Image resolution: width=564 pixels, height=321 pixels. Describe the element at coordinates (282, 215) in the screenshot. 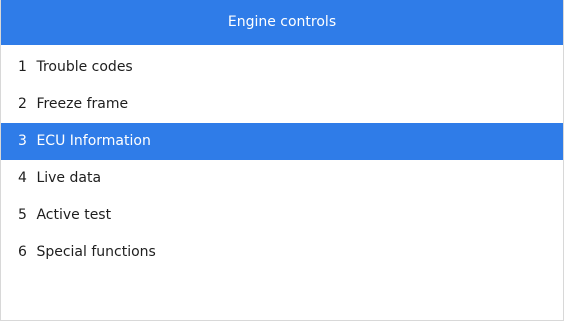

I see `menu-item-active-test: 5 Active test` at that location.